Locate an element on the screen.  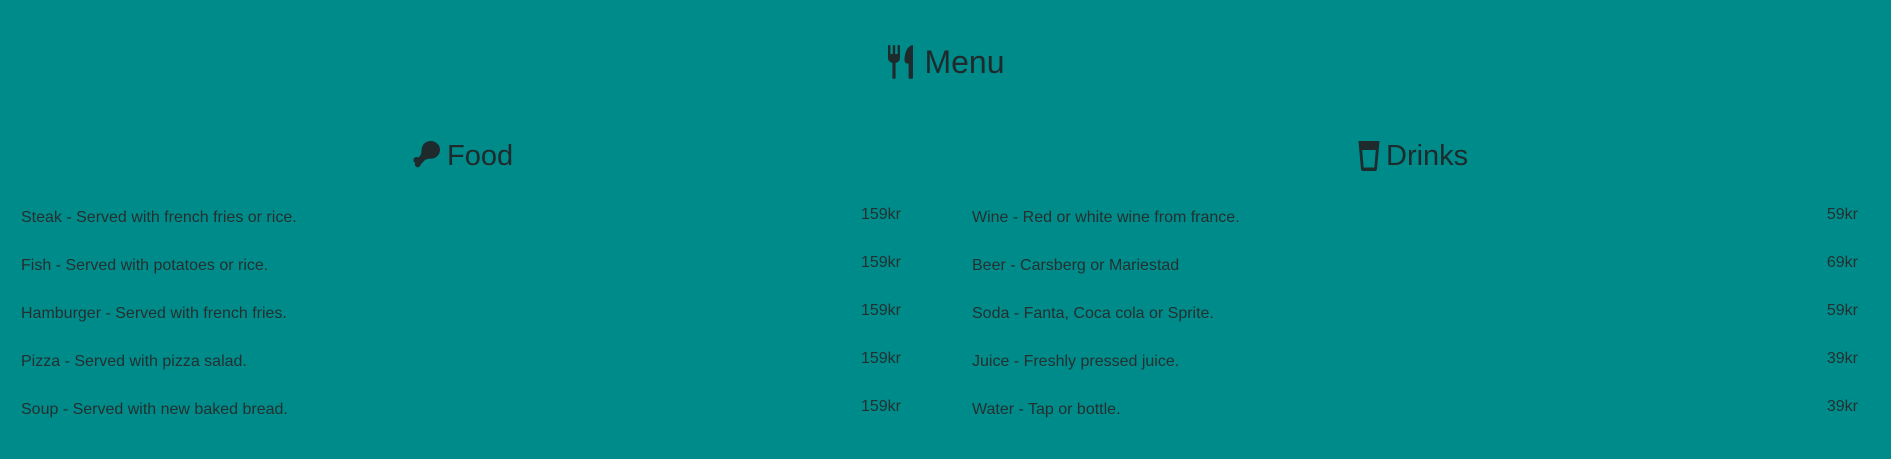
drink-item-description: Water - Tap or bottle. is located at coordinates (1046, 409).